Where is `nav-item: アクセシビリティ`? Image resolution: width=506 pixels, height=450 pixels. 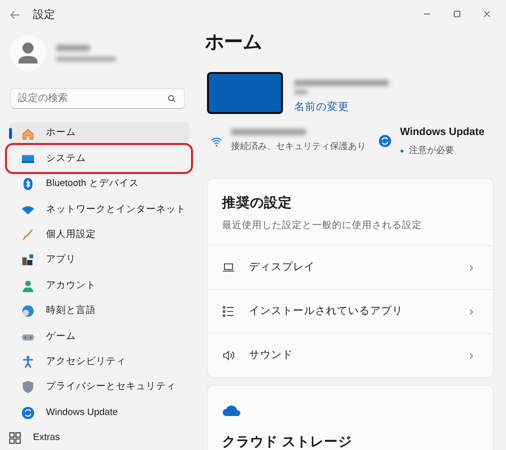
nav-item: アクセシビリティ is located at coordinates (99, 362).